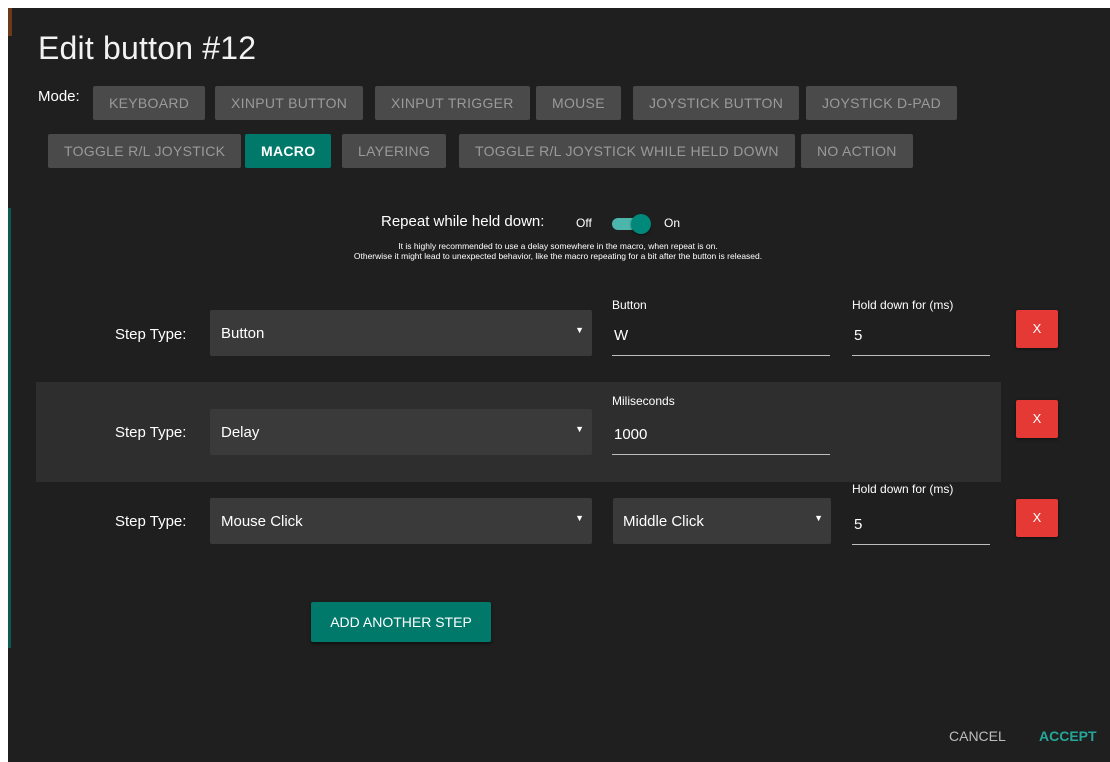 This screenshot has height=762, width=1110. I want to click on milliseconds-input: 1000, so click(721, 435).